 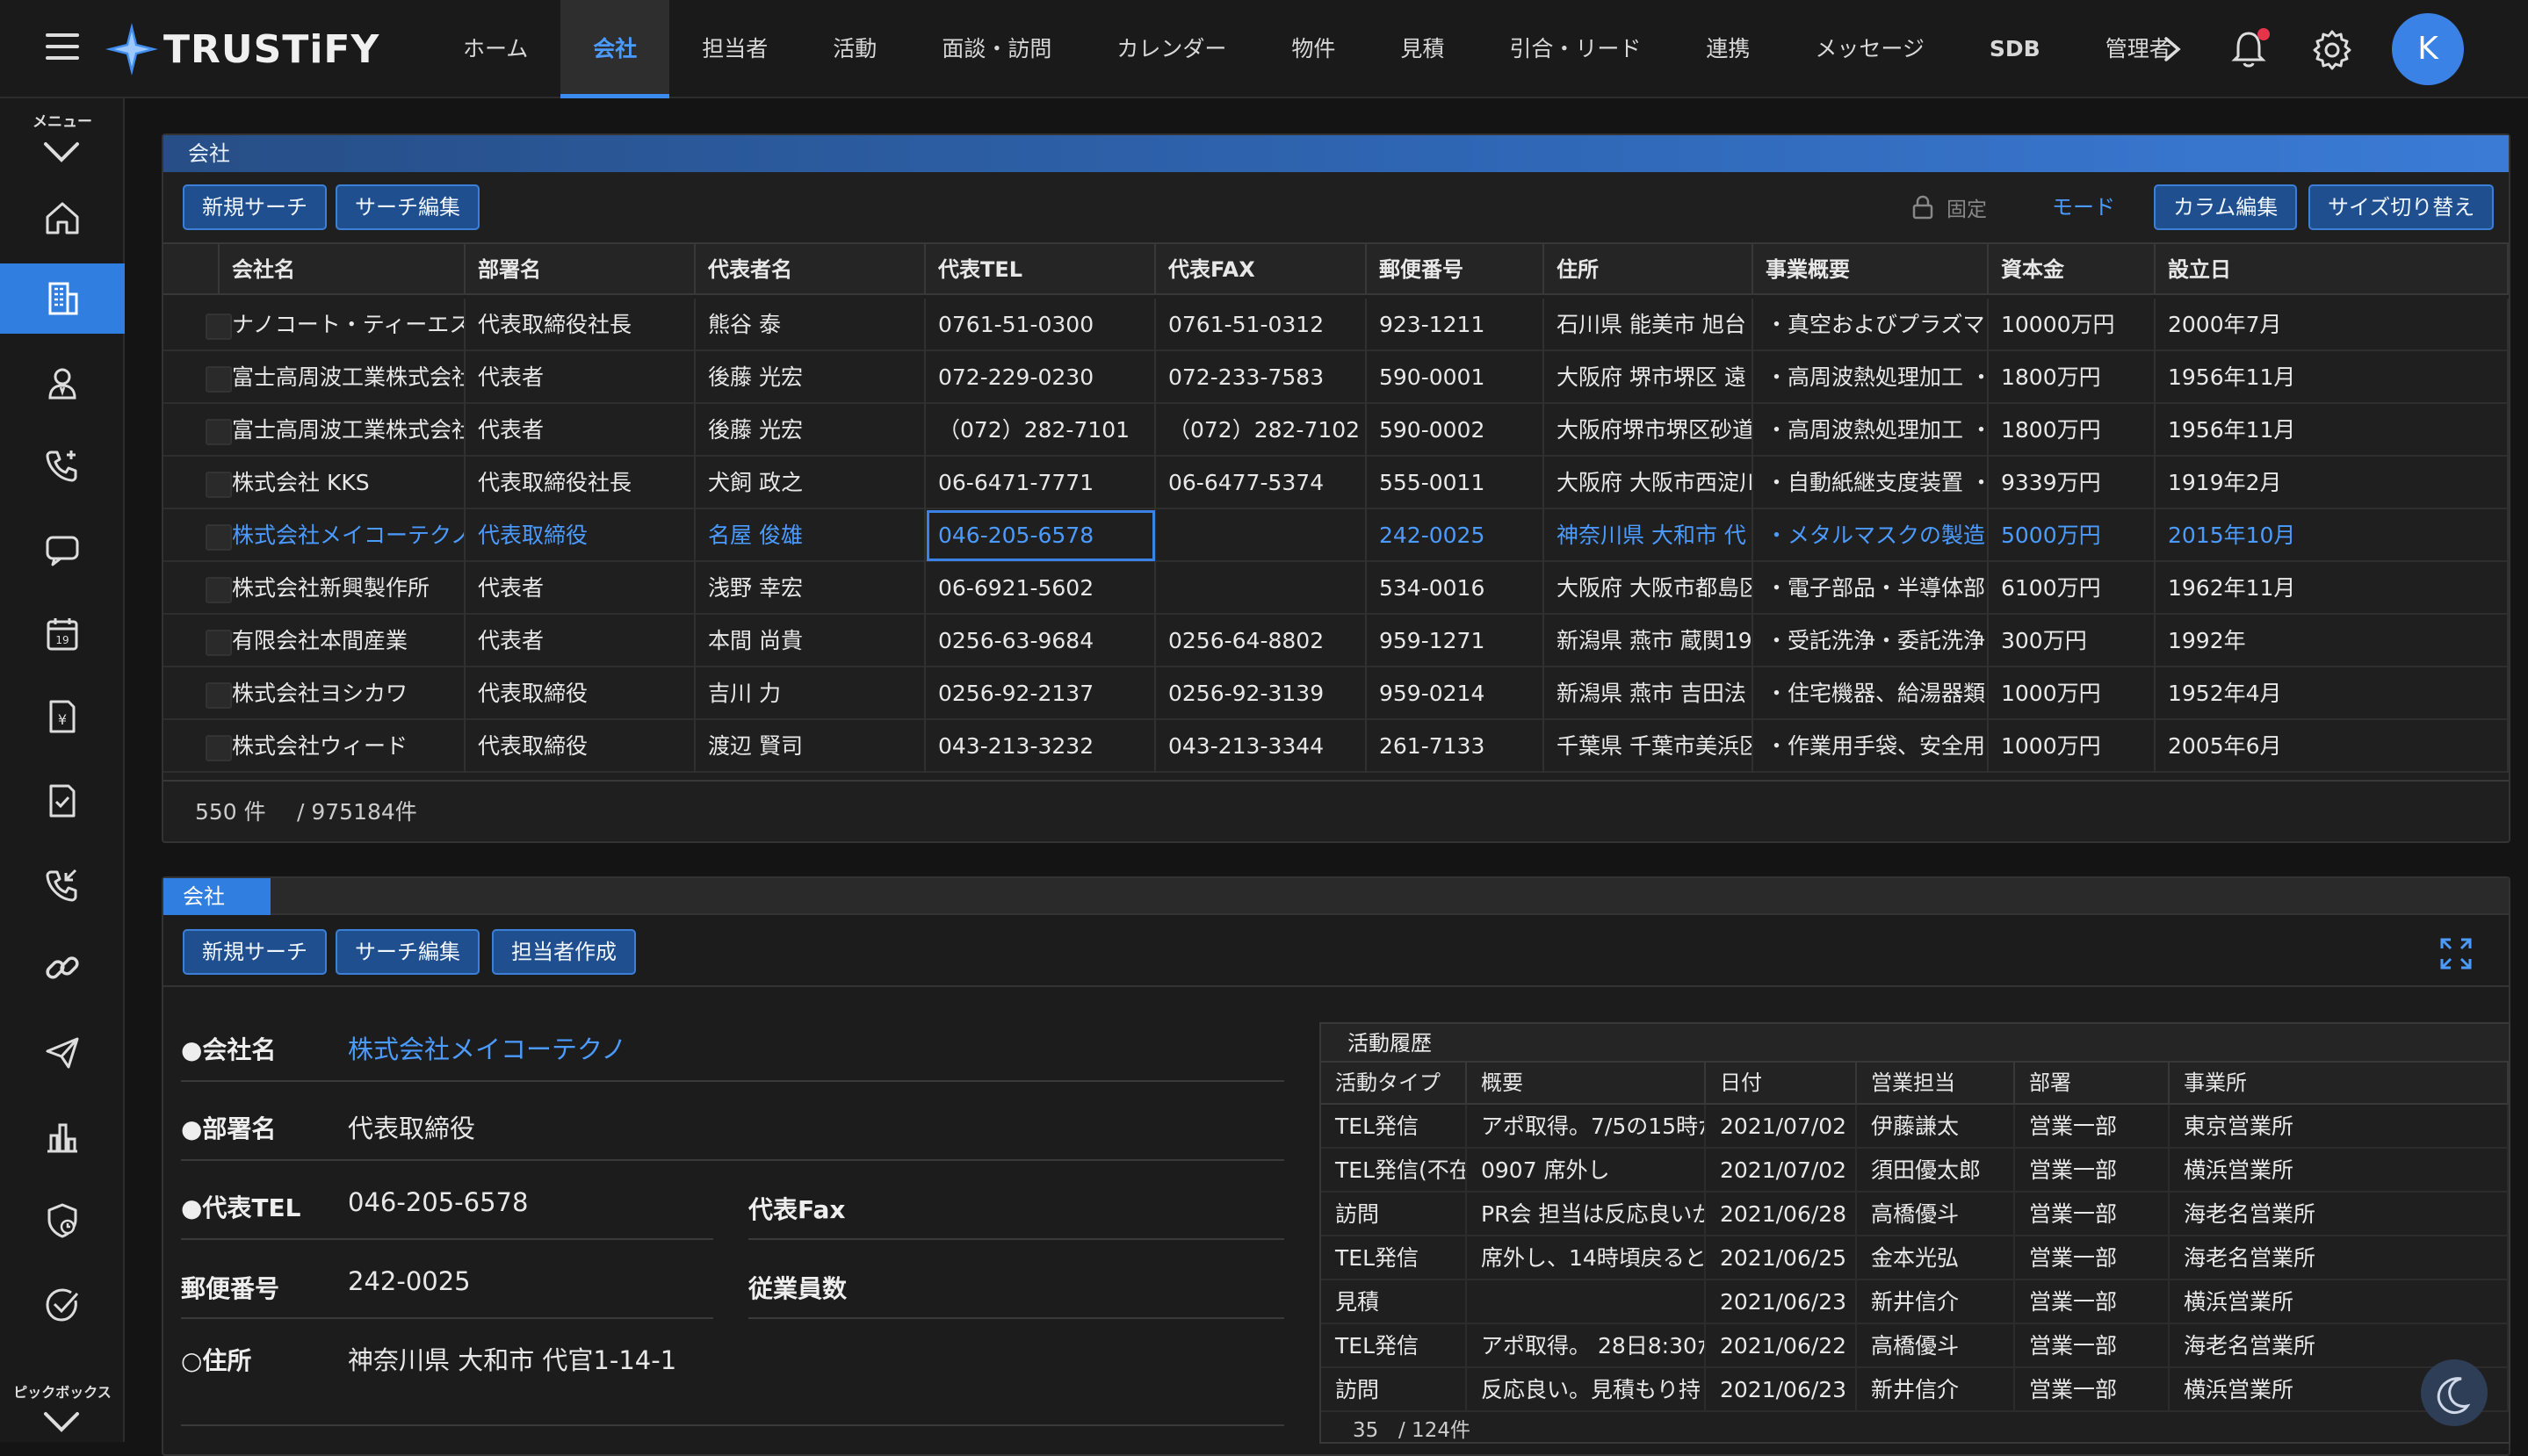 I want to click on column-header: 会社名, so click(x=343, y=269).